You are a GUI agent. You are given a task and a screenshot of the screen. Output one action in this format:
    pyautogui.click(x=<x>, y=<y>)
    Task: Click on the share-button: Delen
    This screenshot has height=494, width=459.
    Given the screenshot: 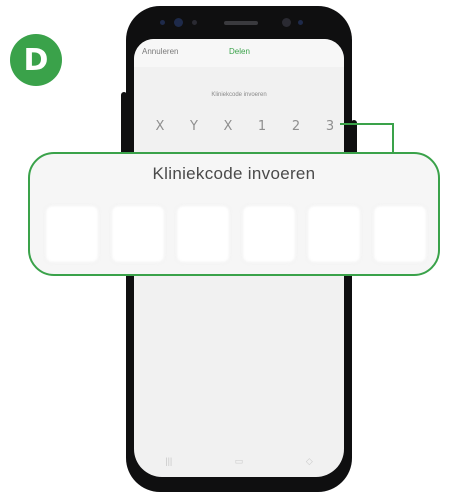 What is the action you would take?
    pyautogui.click(x=239, y=51)
    